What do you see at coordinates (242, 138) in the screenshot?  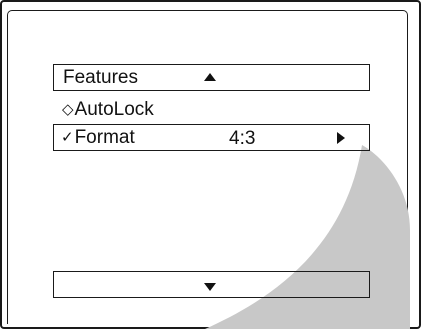 I see `menu-item-value: 4:3` at bounding box center [242, 138].